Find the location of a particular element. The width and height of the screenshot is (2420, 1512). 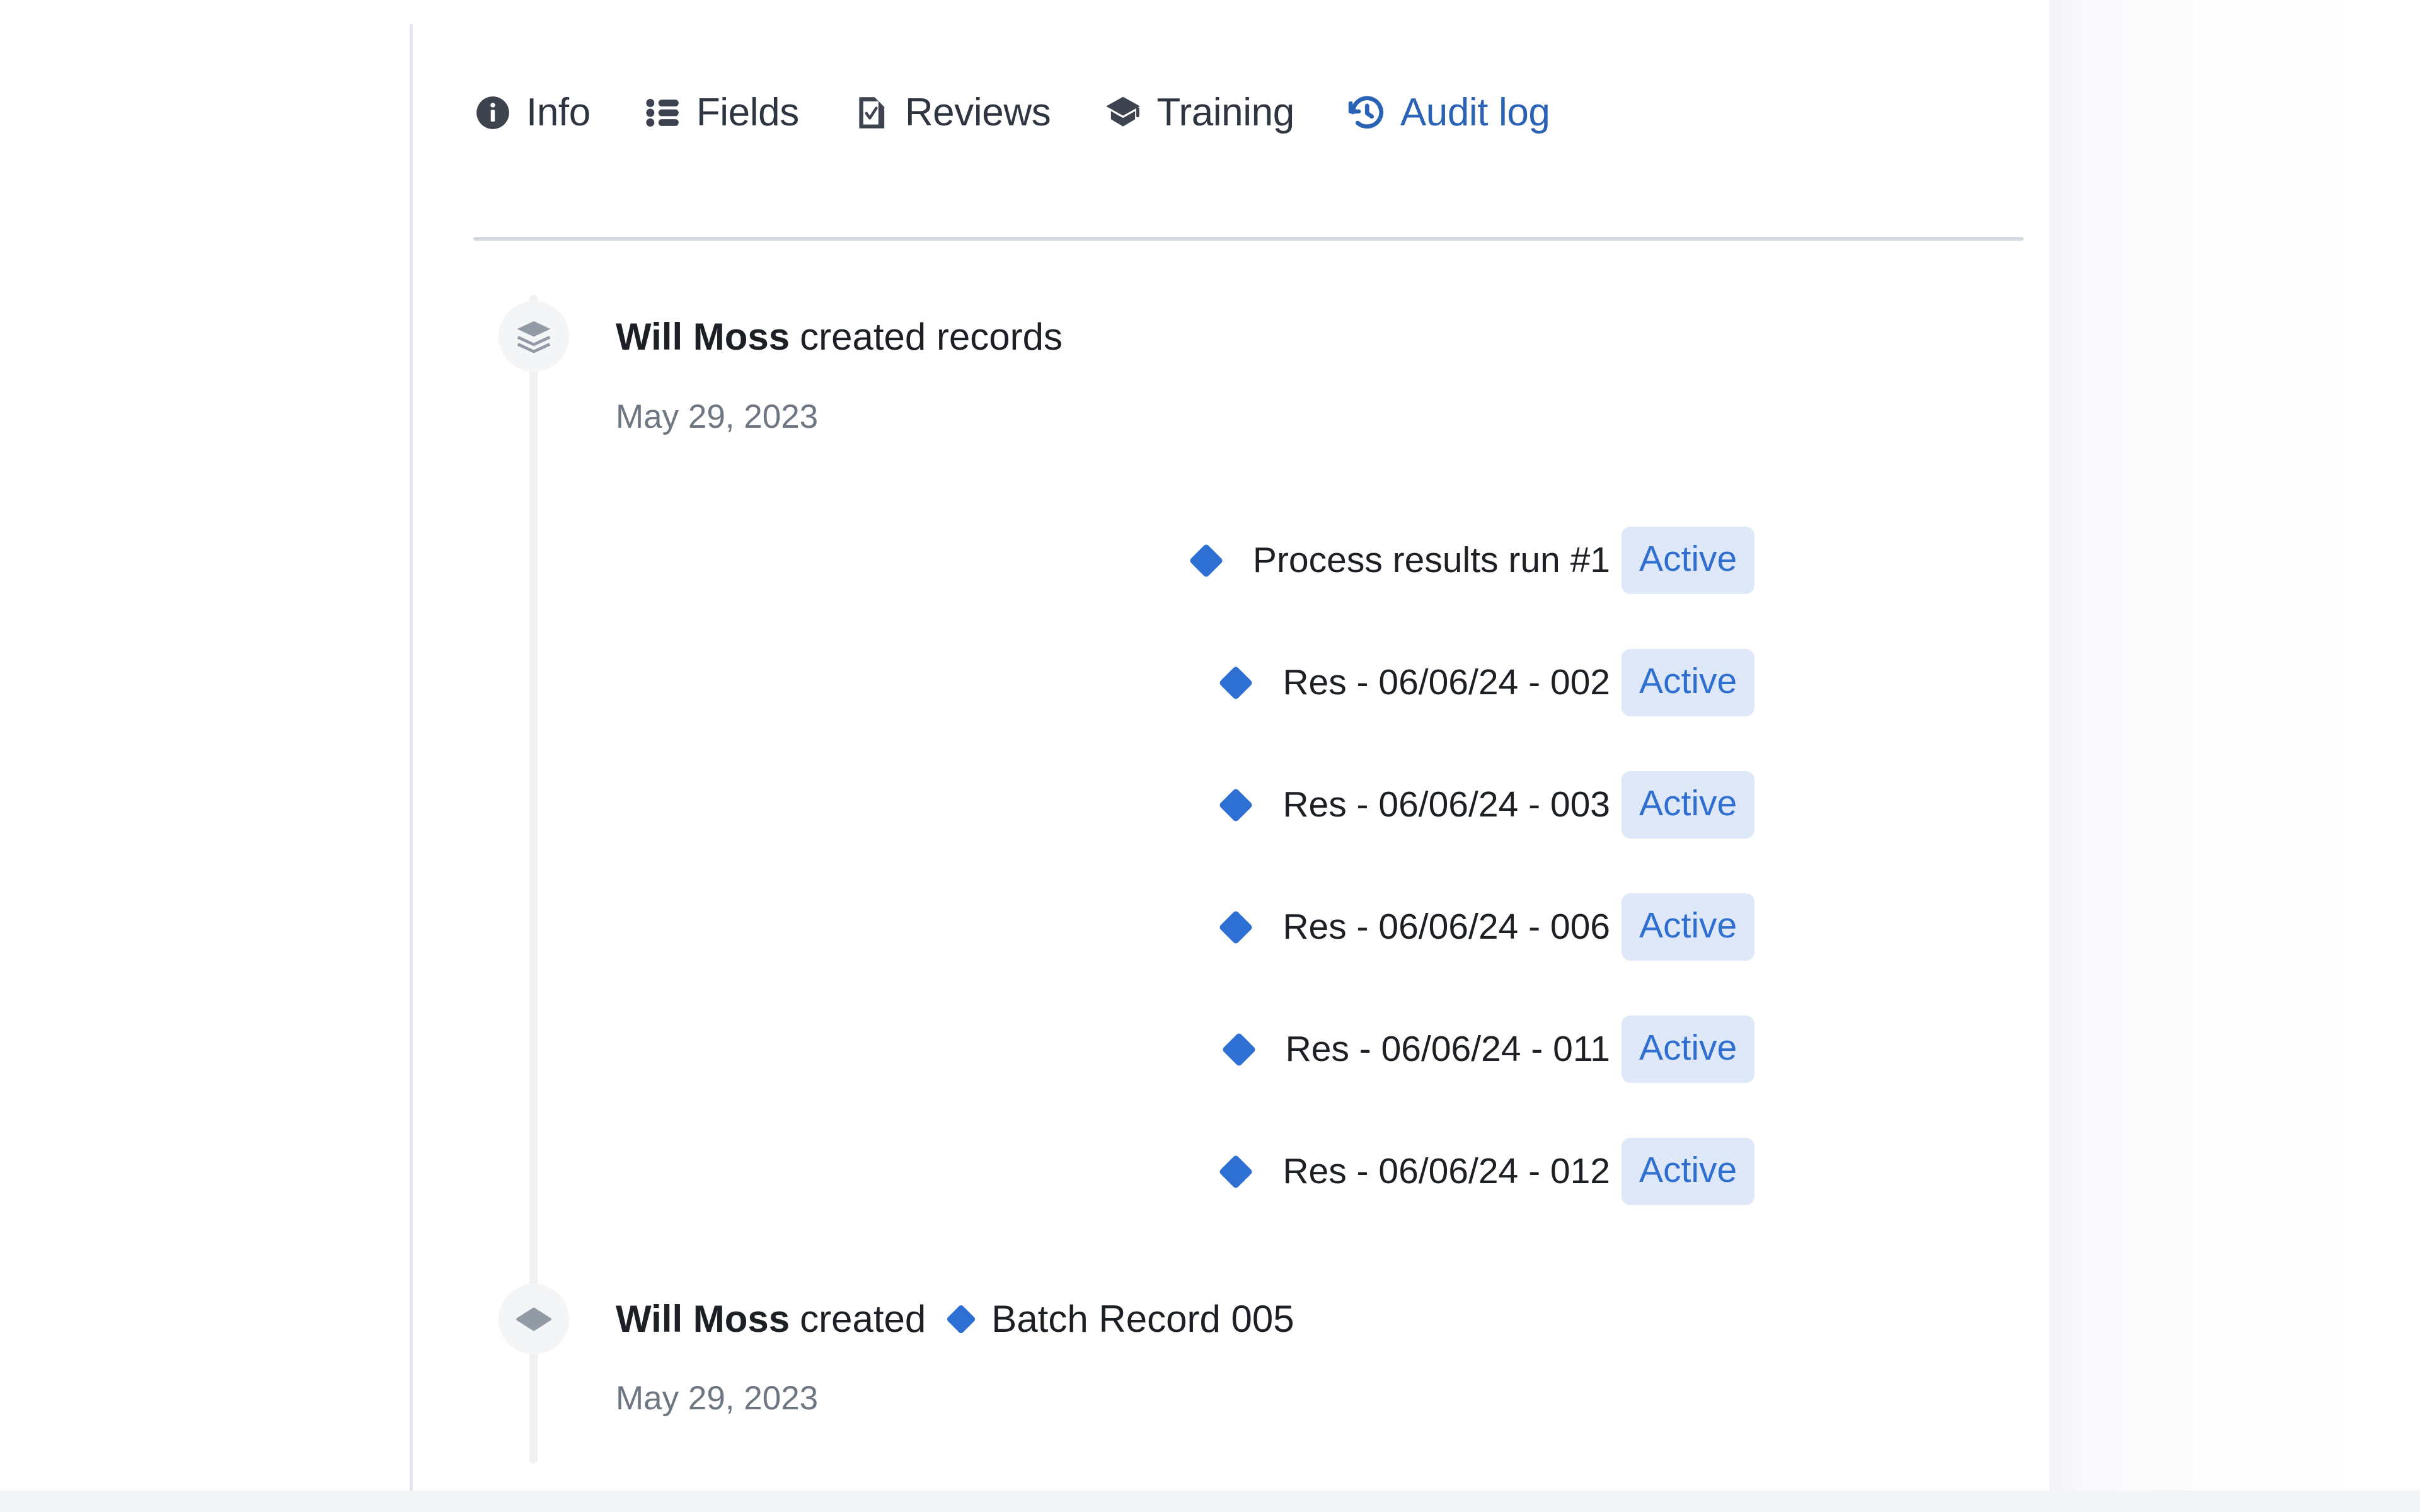

event-verb: created is located at coordinates (863, 1319).